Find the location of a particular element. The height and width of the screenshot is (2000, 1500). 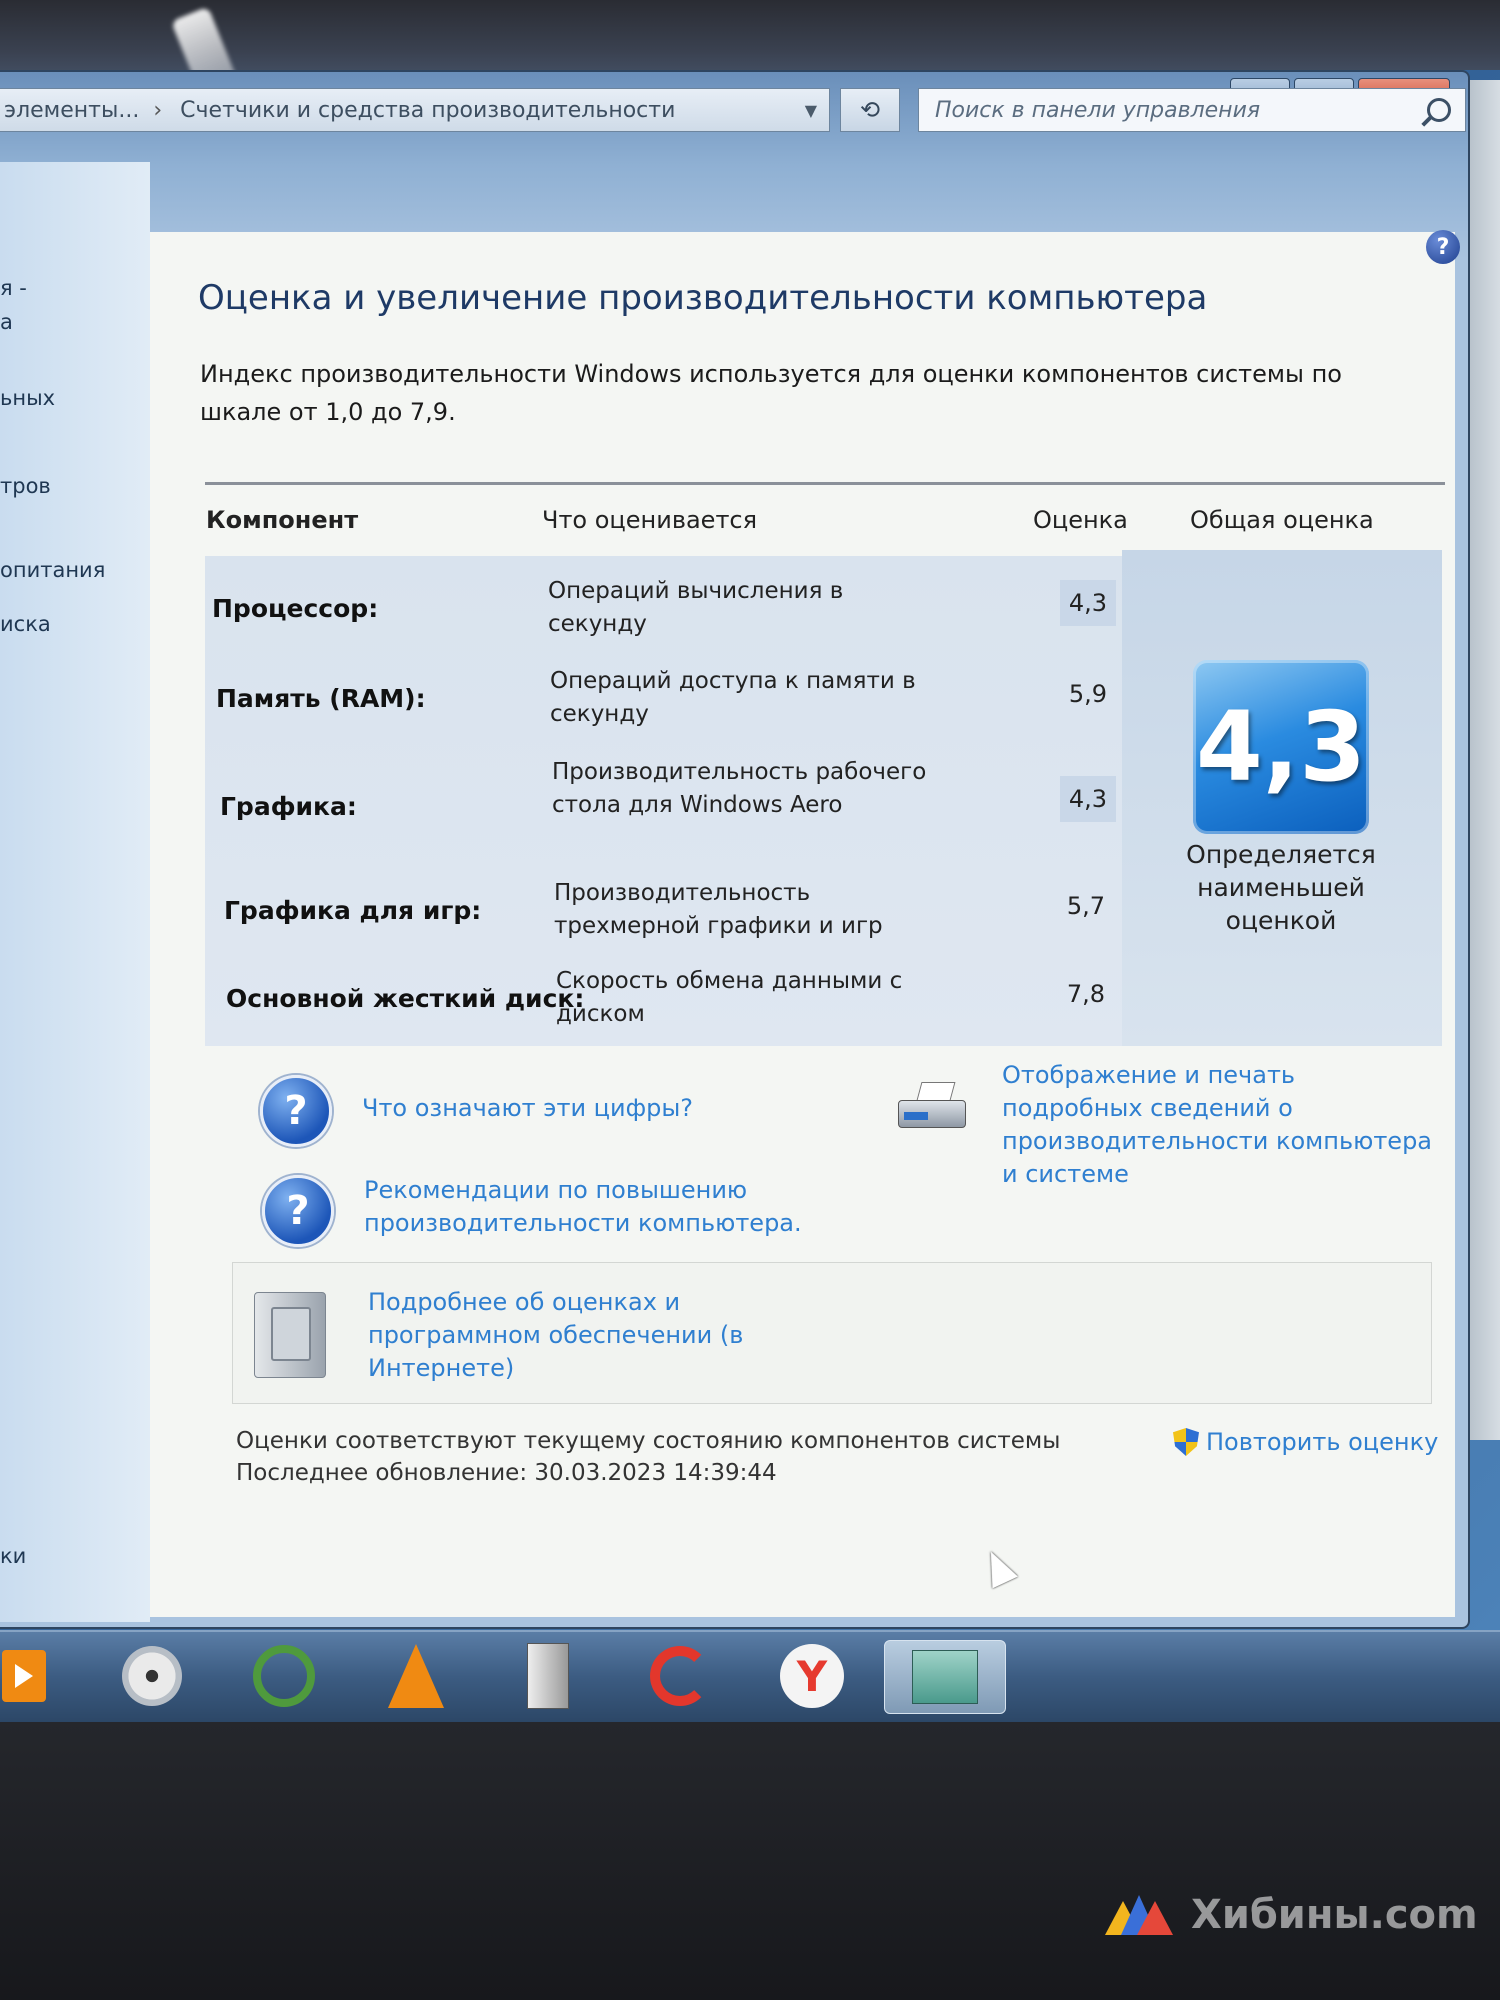

component-description: Скорость обмена данными с диском is located at coordinates (729, 997).